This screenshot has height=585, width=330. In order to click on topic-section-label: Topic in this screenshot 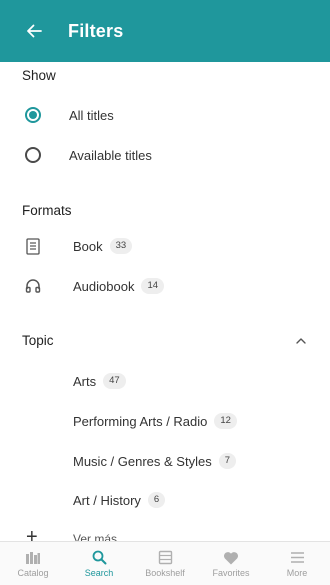, I will do `click(38, 340)`.